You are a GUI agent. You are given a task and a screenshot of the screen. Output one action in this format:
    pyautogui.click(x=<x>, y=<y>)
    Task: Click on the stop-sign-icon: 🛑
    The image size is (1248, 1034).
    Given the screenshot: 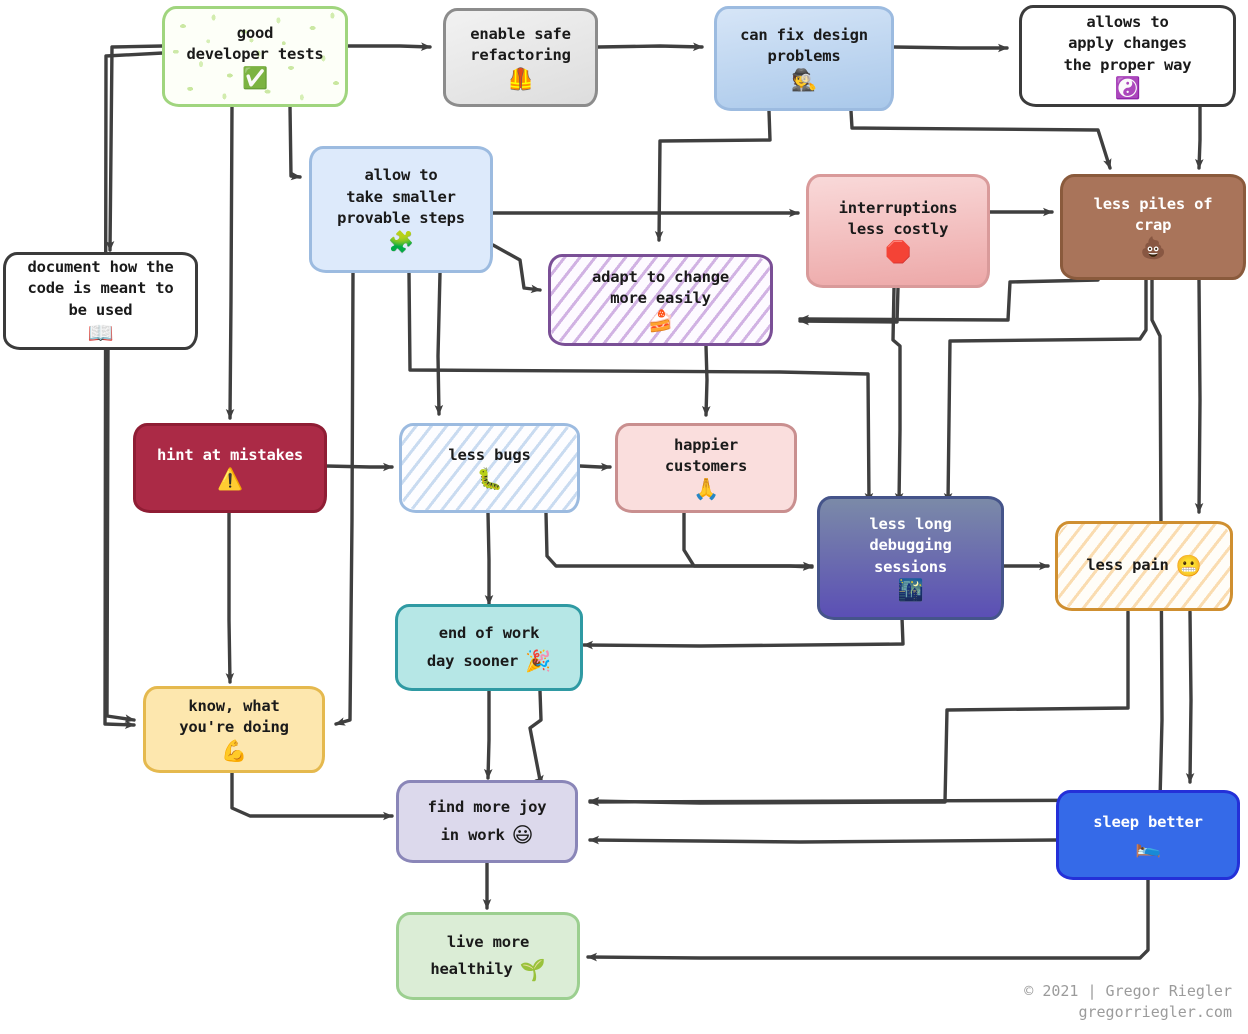 What is the action you would take?
    pyautogui.click(x=898, y=252)
    